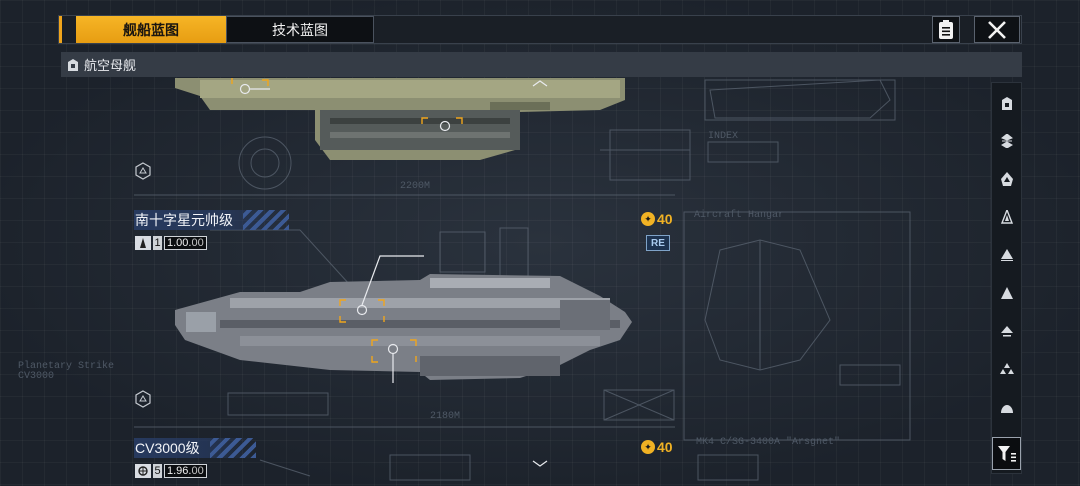 This screenshot has height=486, width=1080. Describe the element at coordinates (60, 29) in the screenshot. I see `accent-bar` at that location.